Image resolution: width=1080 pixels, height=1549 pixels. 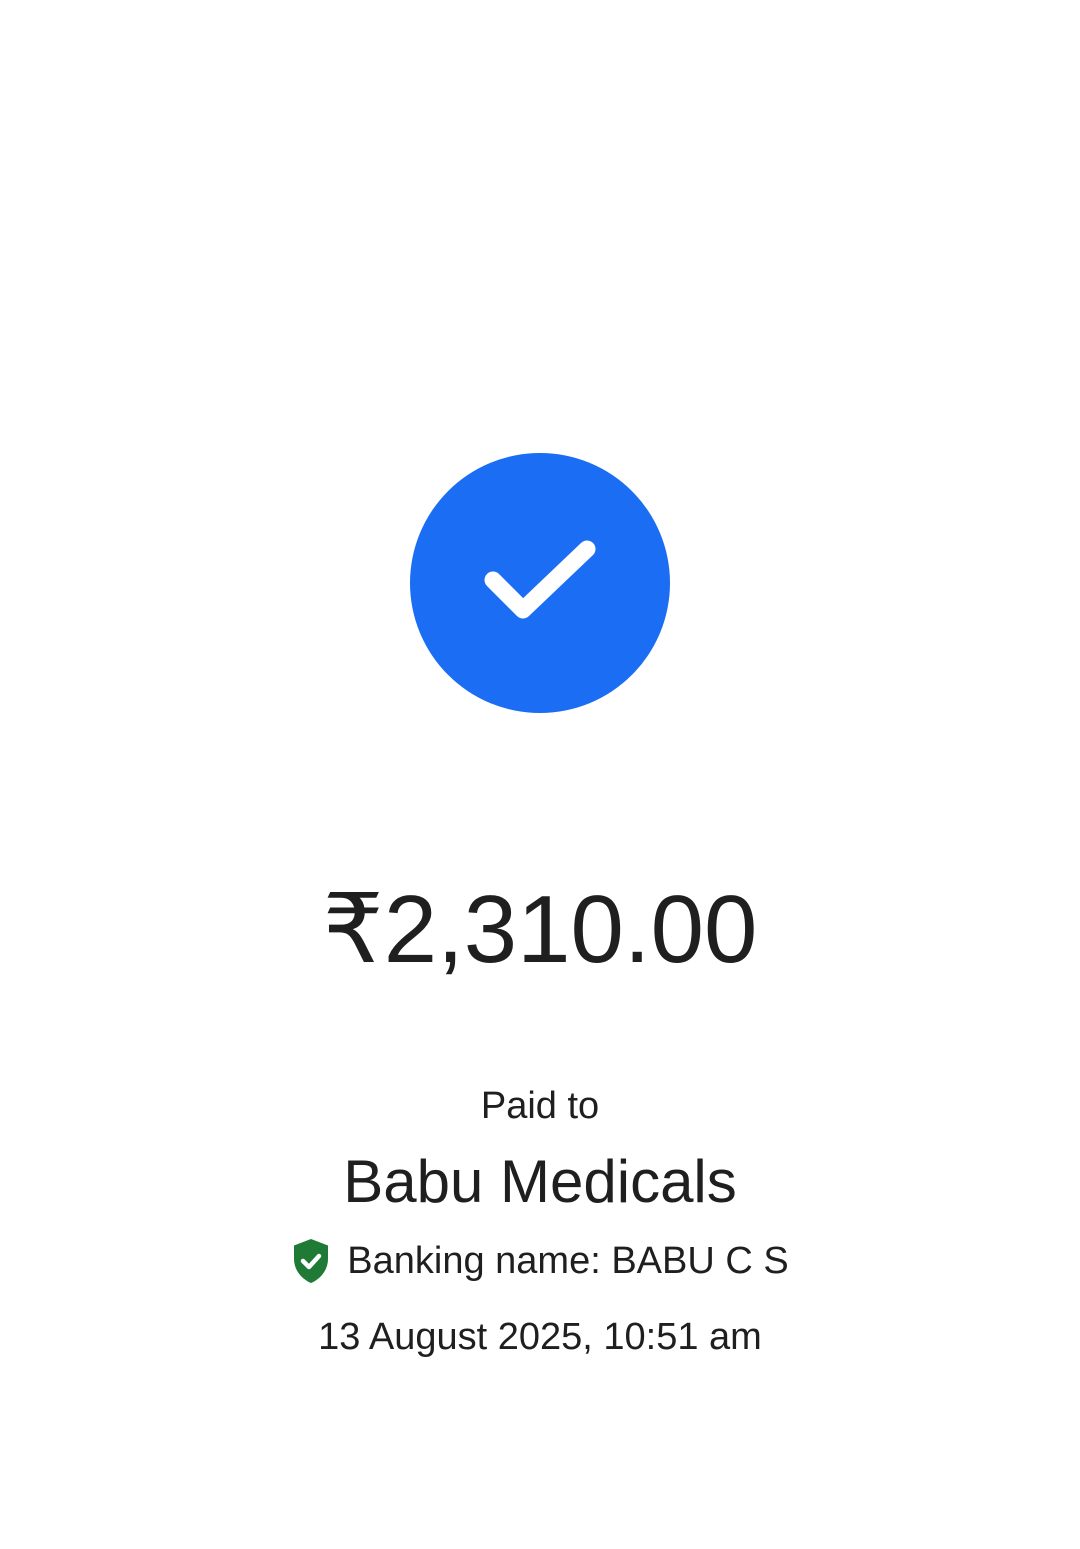 I want to click on payment-amount: ₹2,310.00, so click(x=540, y=929).